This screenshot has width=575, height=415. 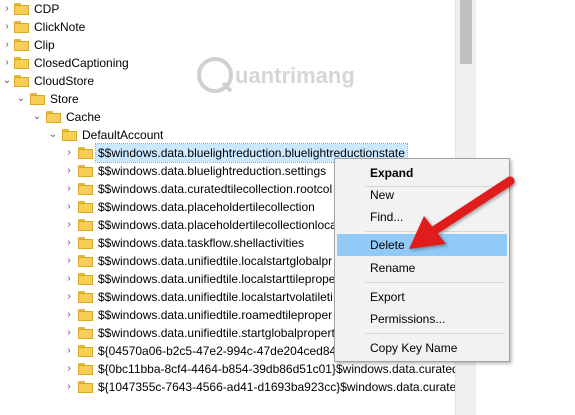 What do you see at coordinates (422, 297) in the screenshot?
I see `menu-item-export: Export` at bounding box center [422, 297].